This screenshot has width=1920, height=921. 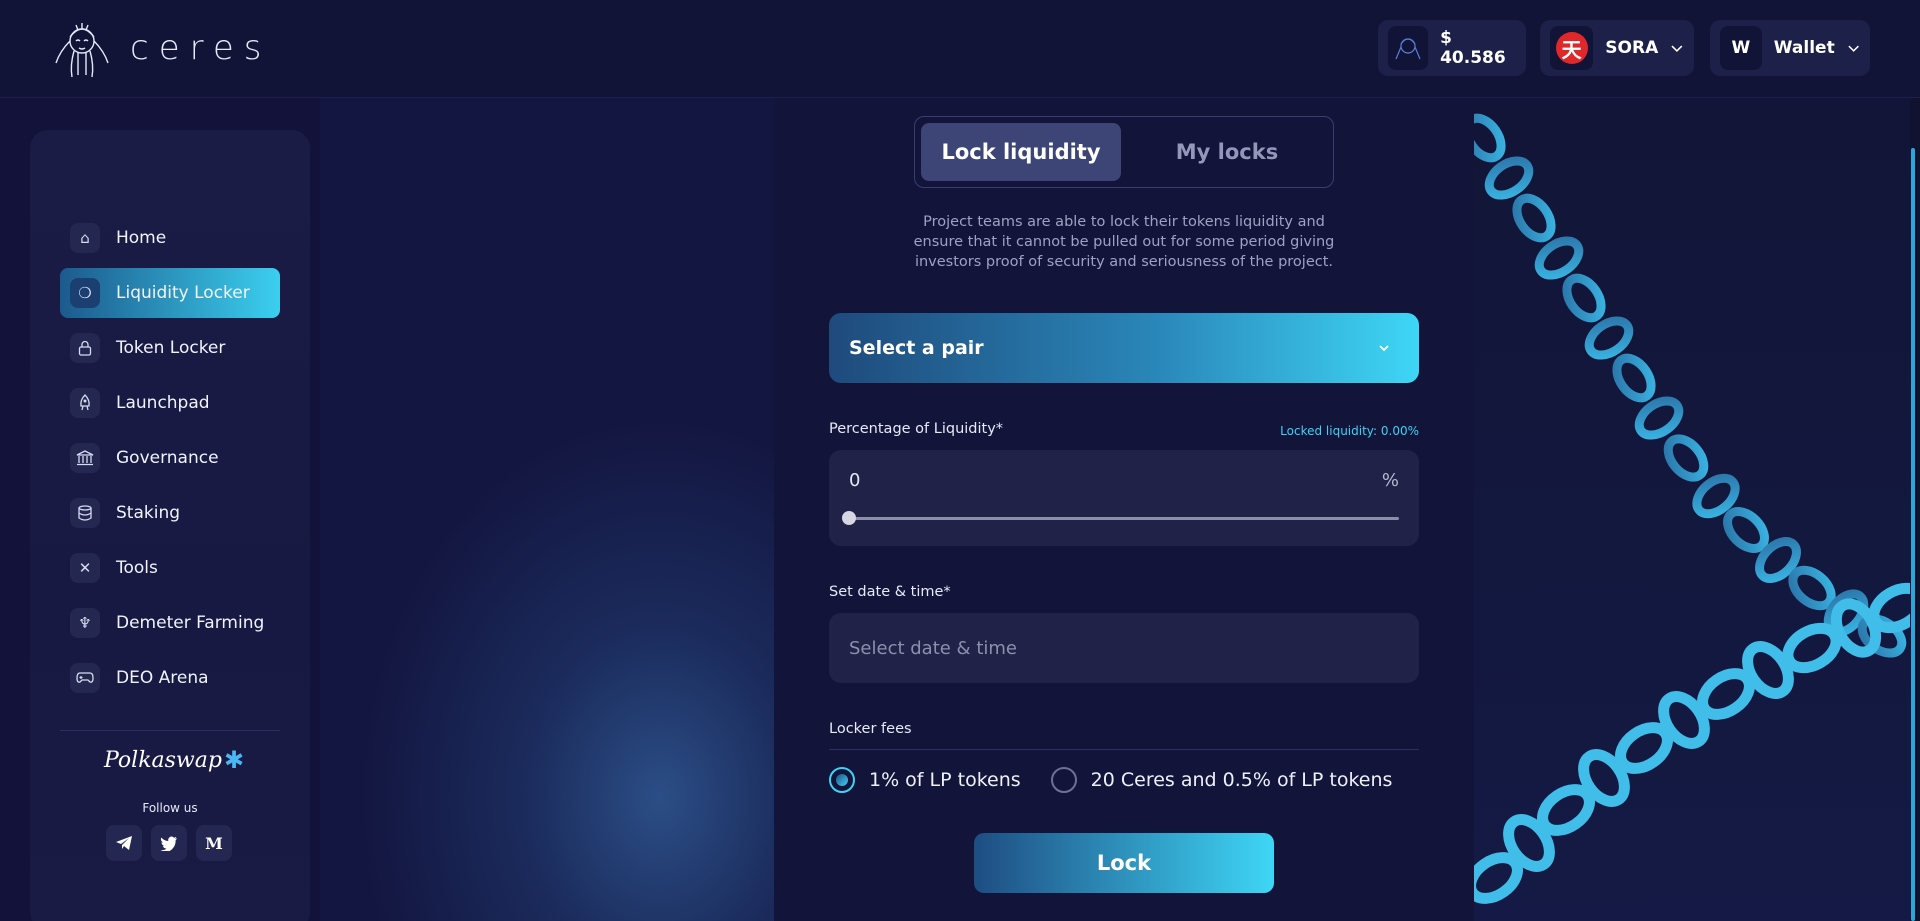 I want to click on wallet-initial: W, so click(x=1741, y=48).